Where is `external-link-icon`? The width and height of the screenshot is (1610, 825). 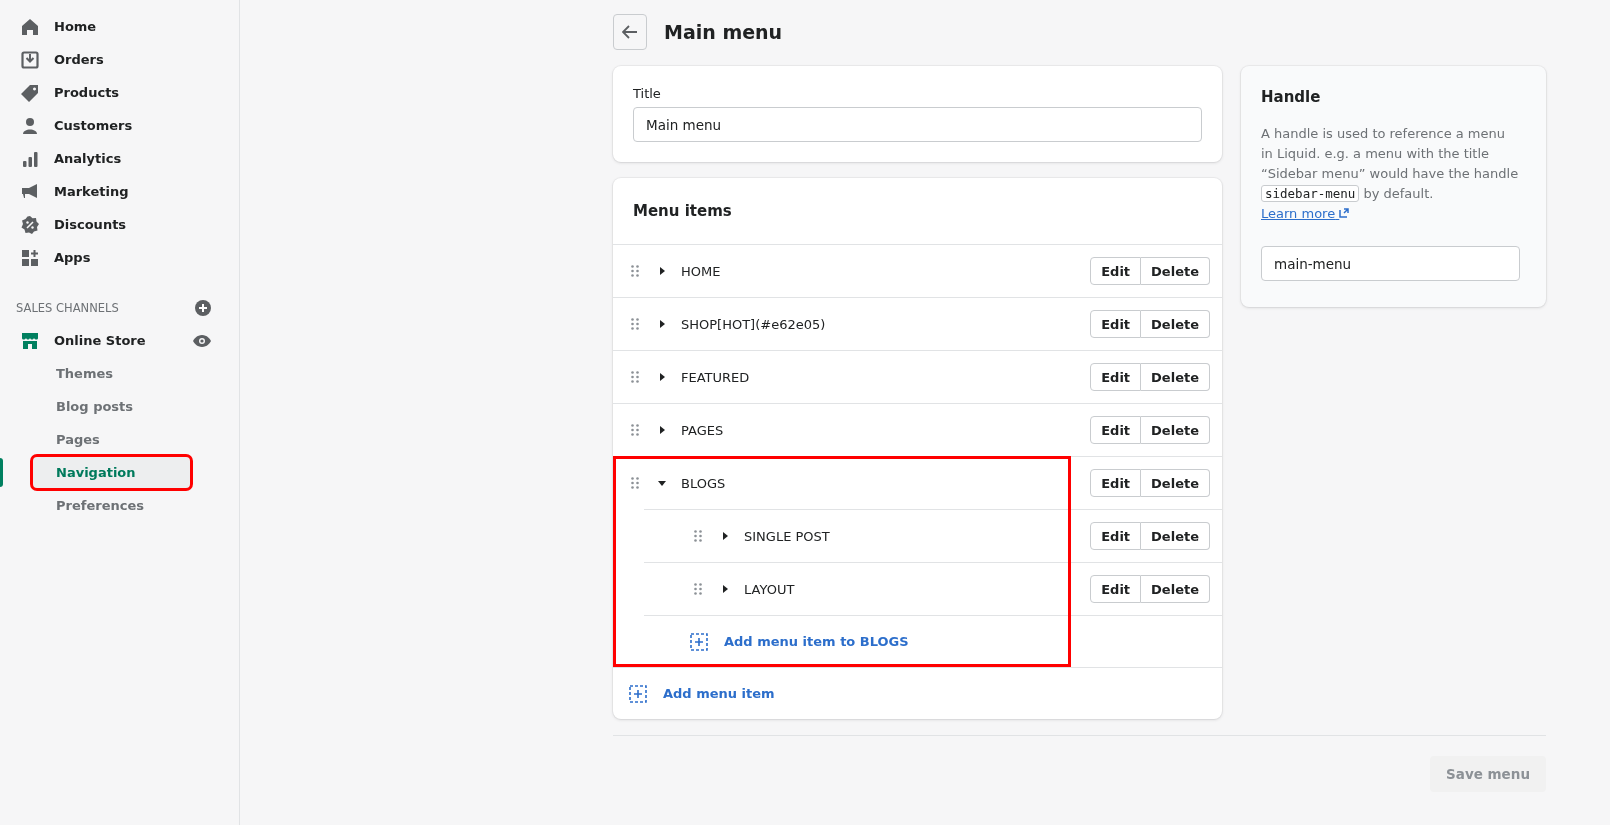
external-link-icon is located at coordinates (1344, 213).